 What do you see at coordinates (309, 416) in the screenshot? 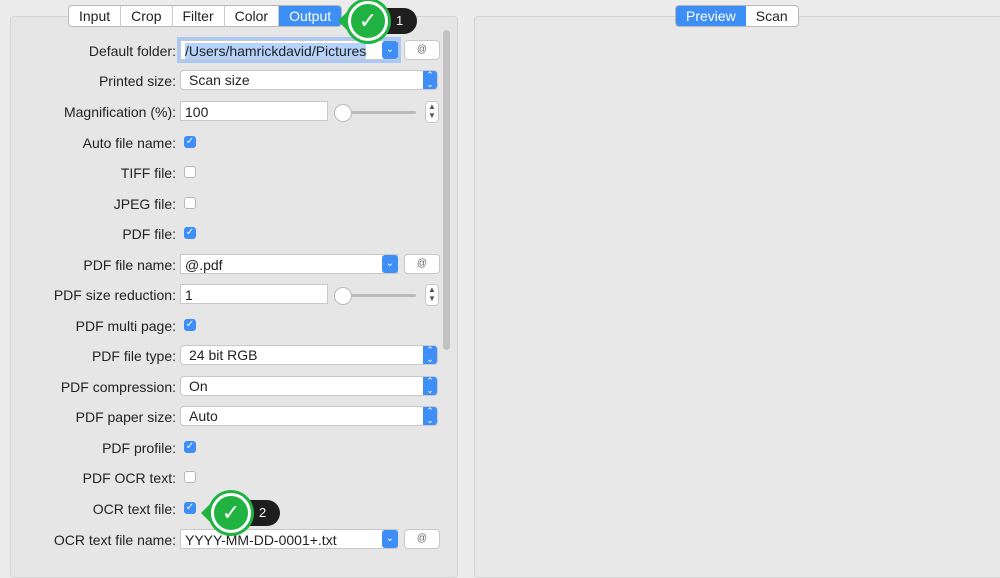
I see `pdf-paper-size-popup: Auto ⌃ ⌄` at bounding box center [309, 416].